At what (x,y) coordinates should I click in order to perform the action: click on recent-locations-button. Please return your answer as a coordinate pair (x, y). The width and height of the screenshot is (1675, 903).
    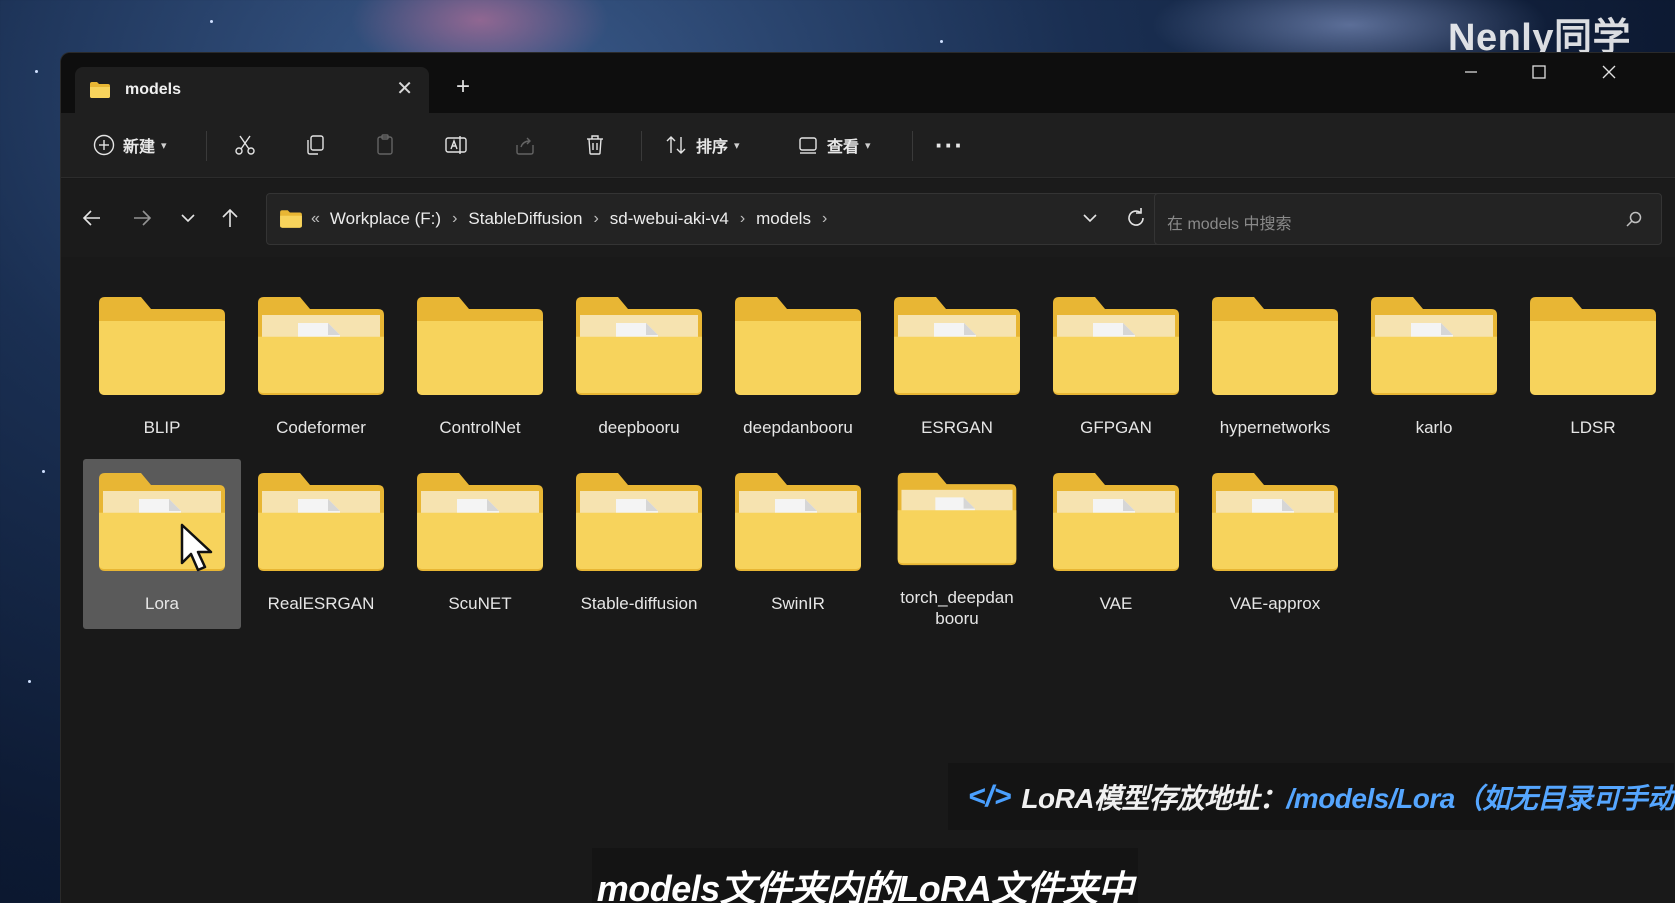
    Looking at the image, I should click on (188, 218).